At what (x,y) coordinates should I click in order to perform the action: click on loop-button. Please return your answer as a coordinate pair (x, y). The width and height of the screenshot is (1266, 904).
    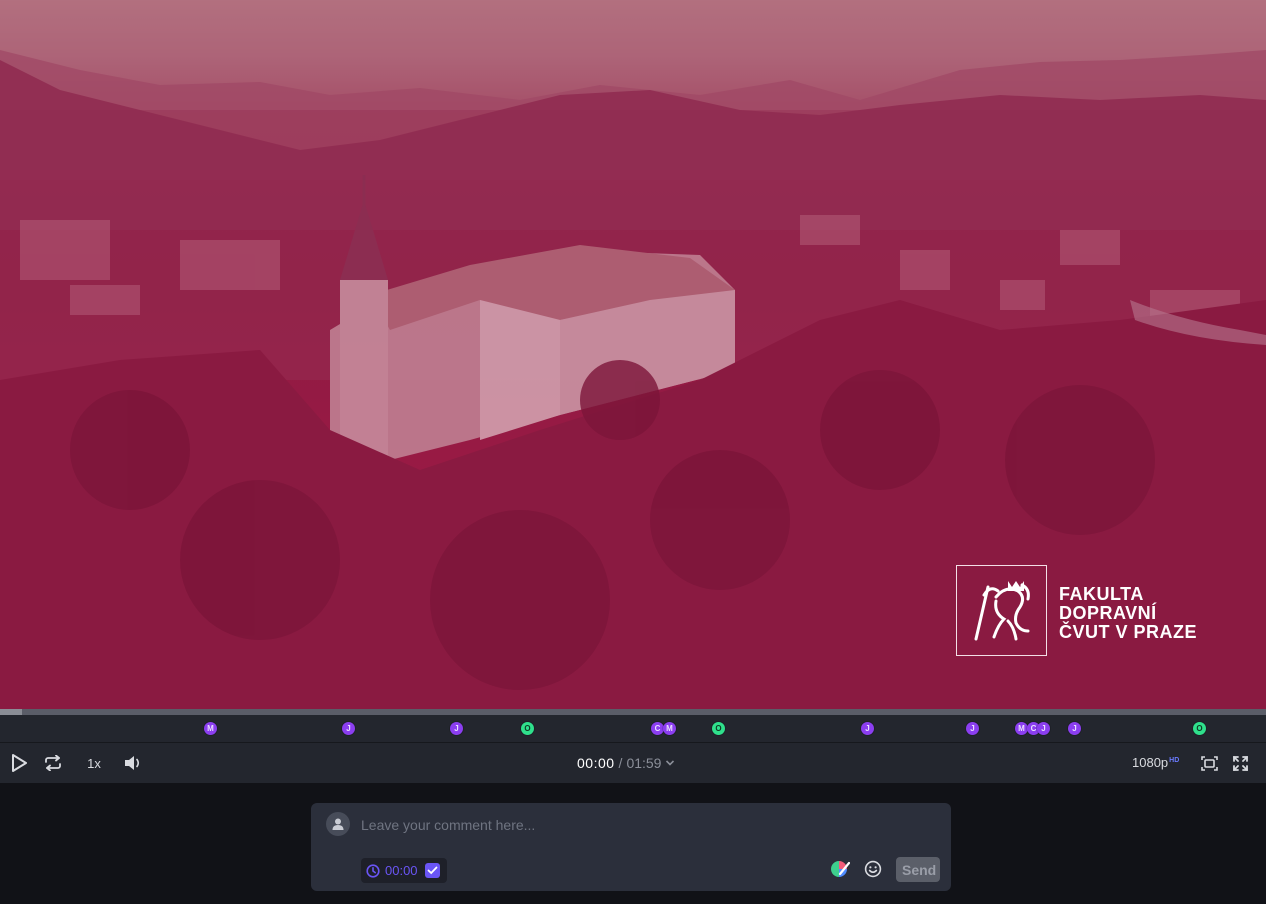
    Looking at the image, I should click on (53, 763).